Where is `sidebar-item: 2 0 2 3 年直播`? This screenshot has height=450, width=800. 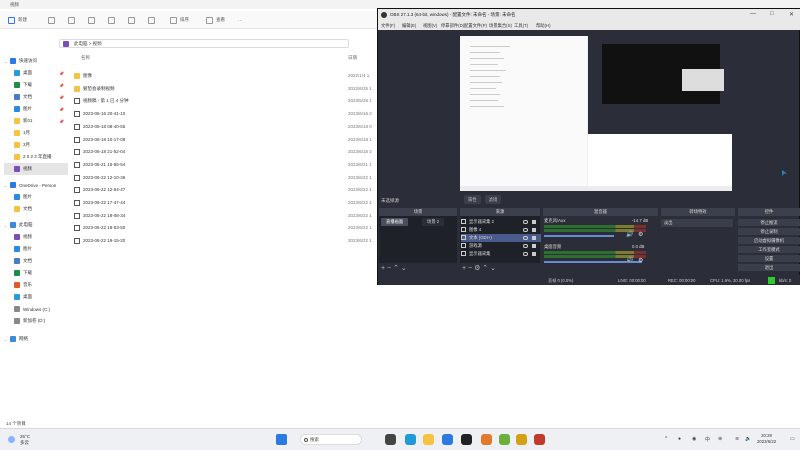 sidebar-item: 2 0 2 3 年直播 is located at coordinates (36, 157).